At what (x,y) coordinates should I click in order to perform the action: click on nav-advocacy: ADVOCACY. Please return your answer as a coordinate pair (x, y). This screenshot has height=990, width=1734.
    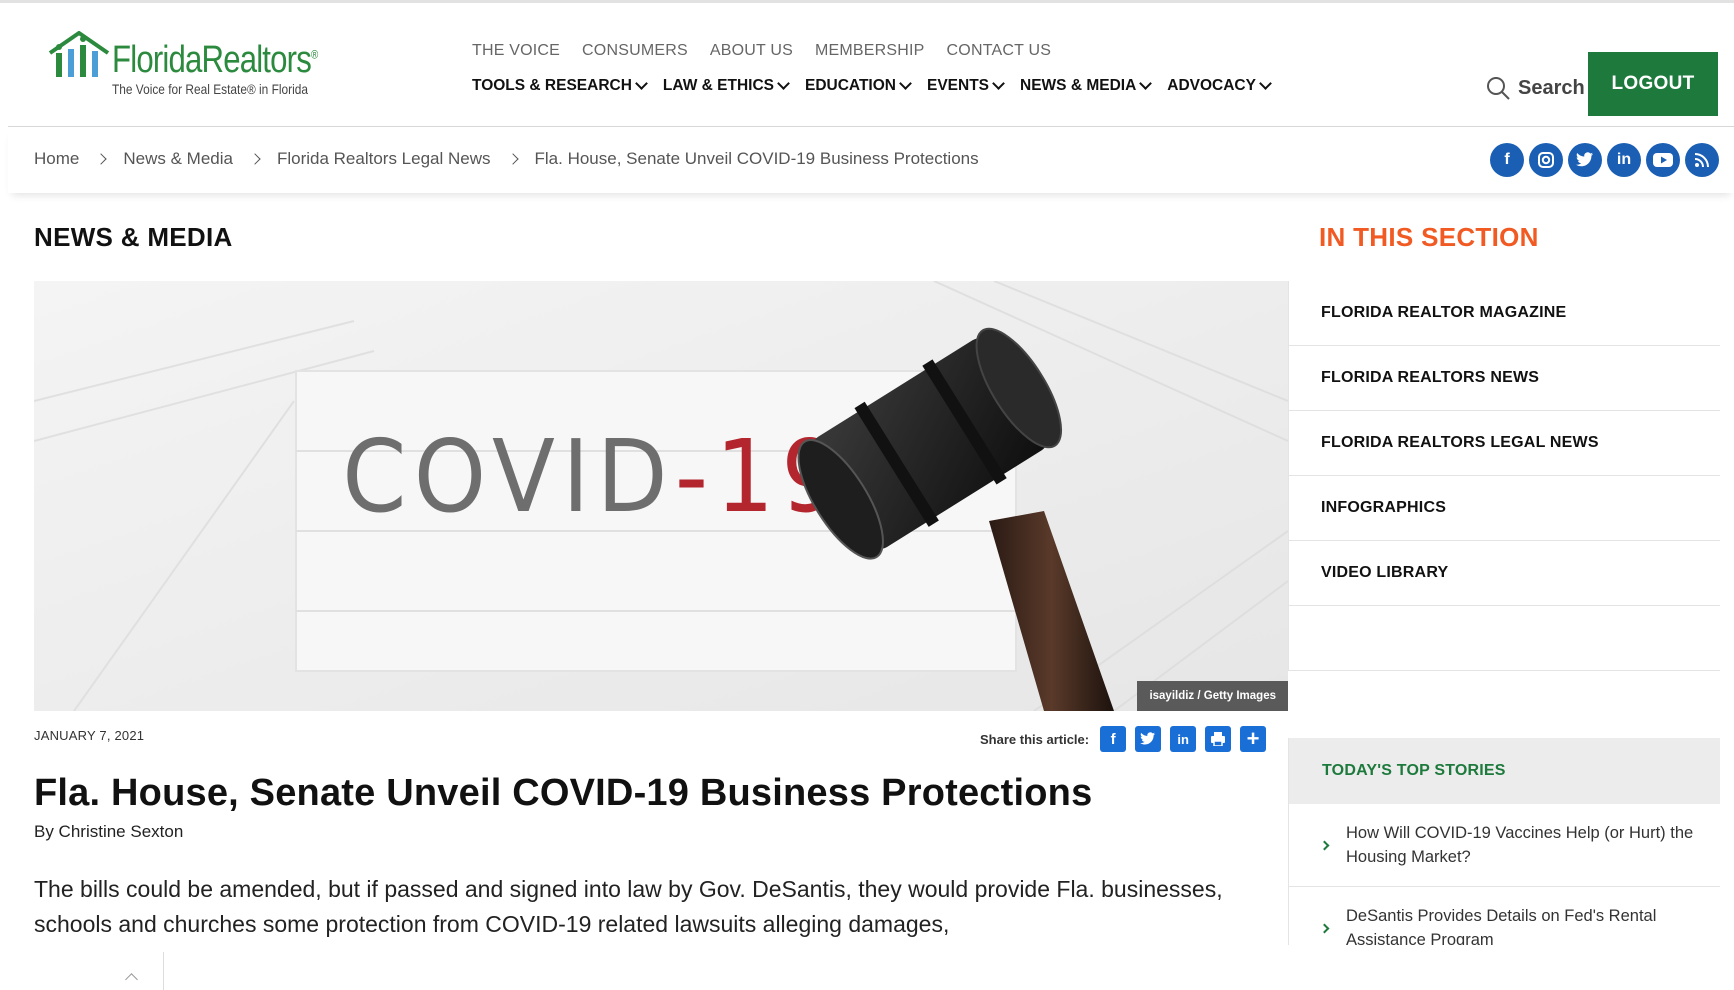
    Looking at the image, I should click on (1219, 86).